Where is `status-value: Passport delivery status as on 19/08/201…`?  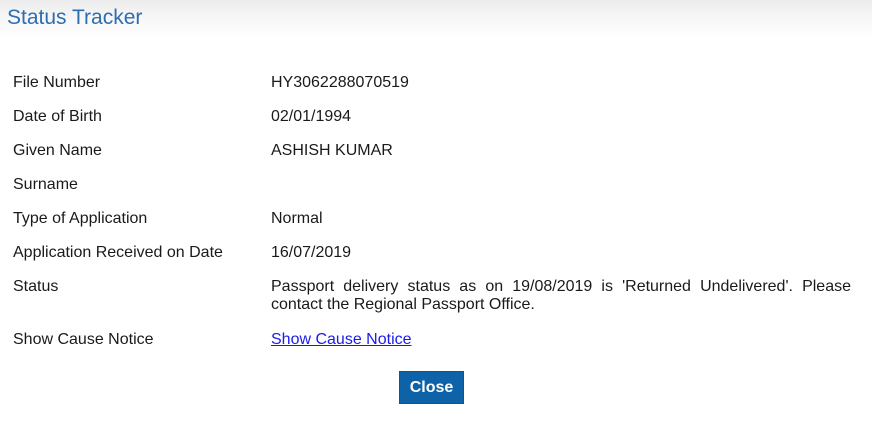 status-value: Passport delivery status as on 19/08/201… is located at coordinates (561, 295).